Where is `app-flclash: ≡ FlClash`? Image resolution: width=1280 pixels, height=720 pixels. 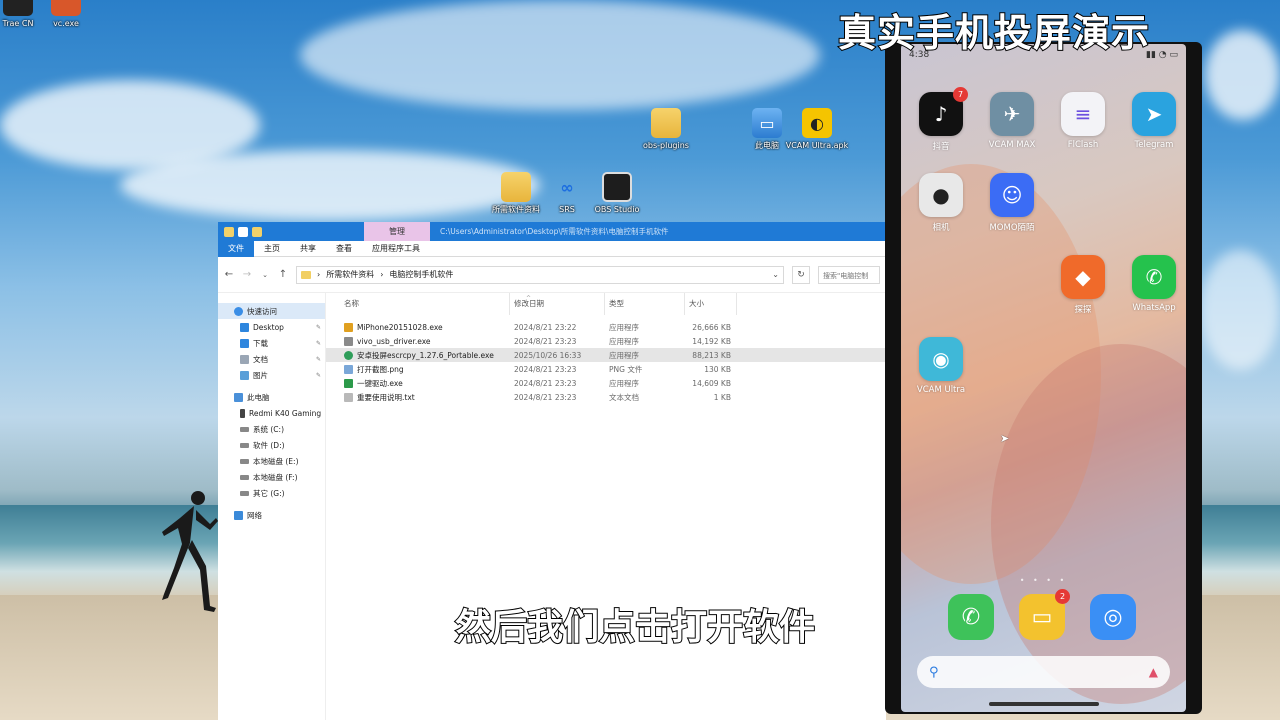 app-flclash: ≡ FlClash is located at coordinates (1083, 121).